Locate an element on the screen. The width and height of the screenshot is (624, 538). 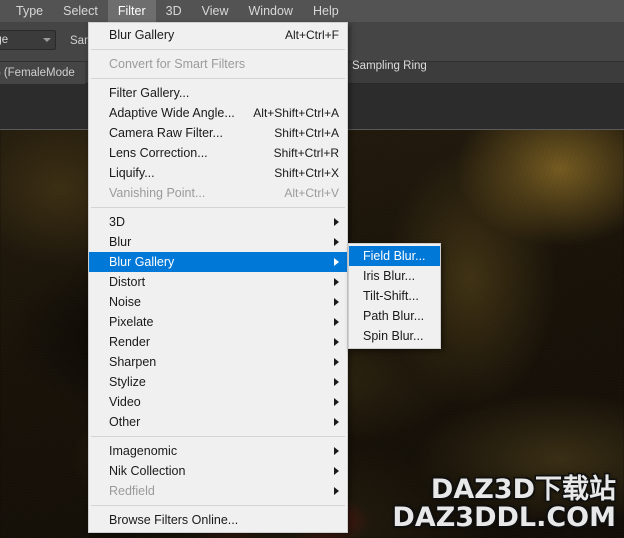
menubar-item-label: Help is located at coordinates (325, 11).